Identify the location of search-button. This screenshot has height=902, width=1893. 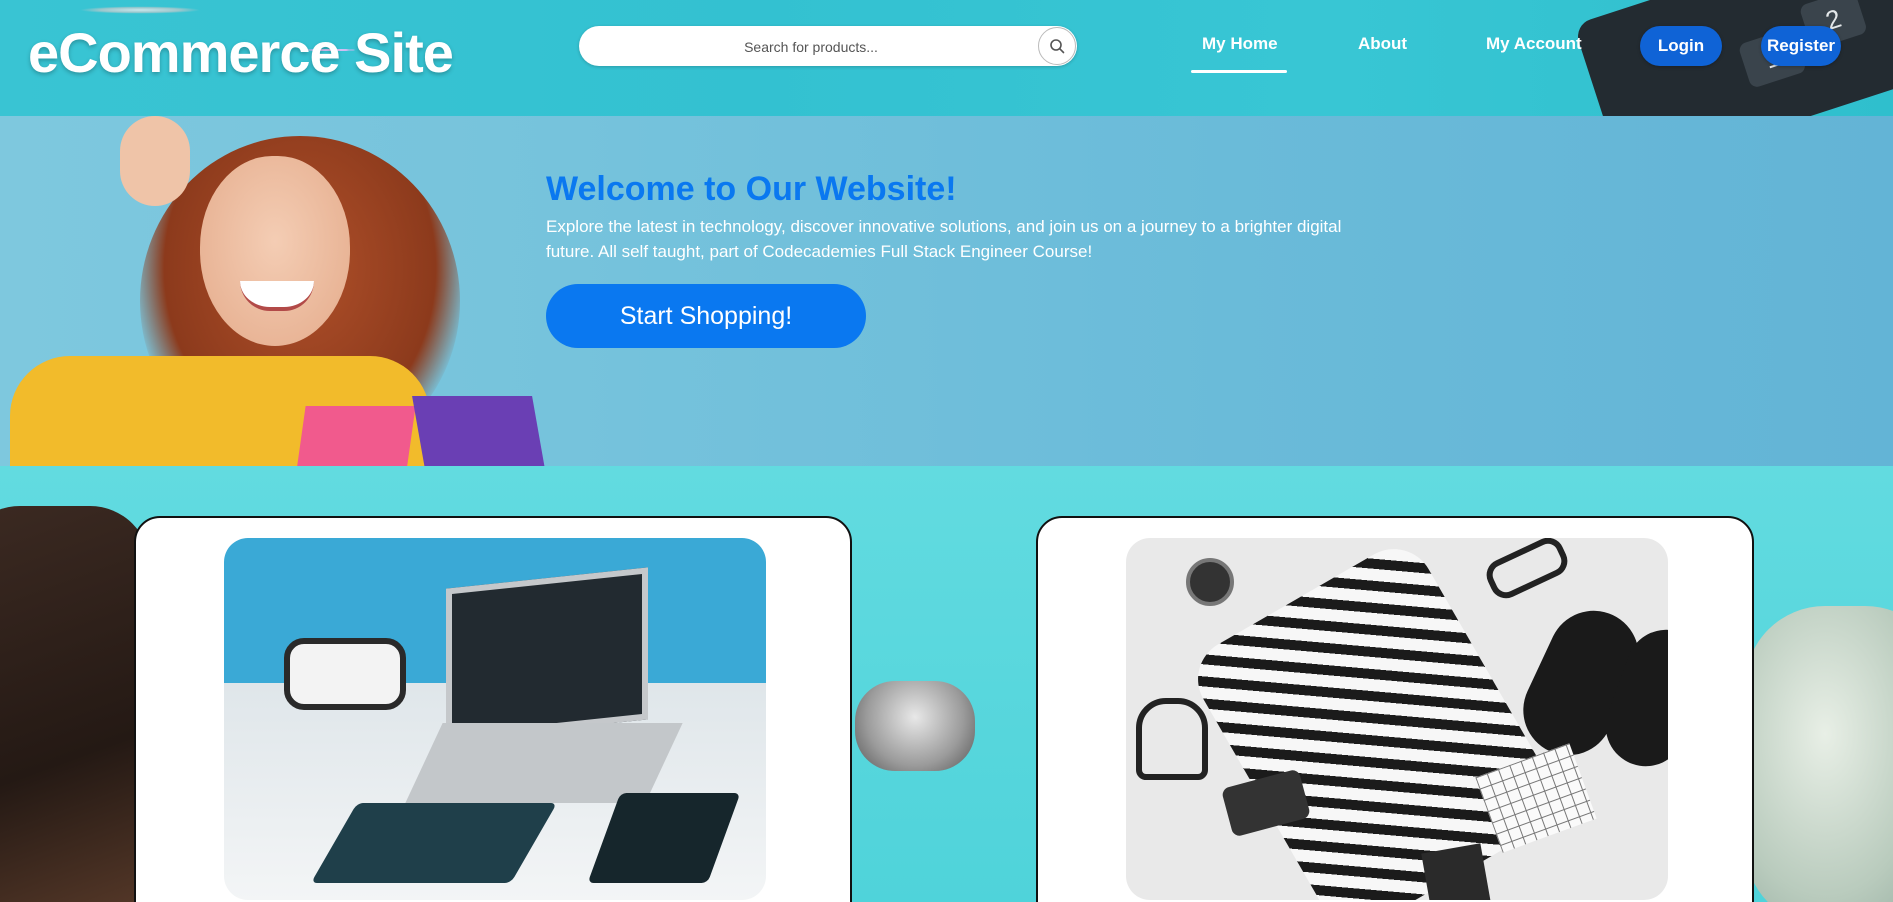
(1057, 46).